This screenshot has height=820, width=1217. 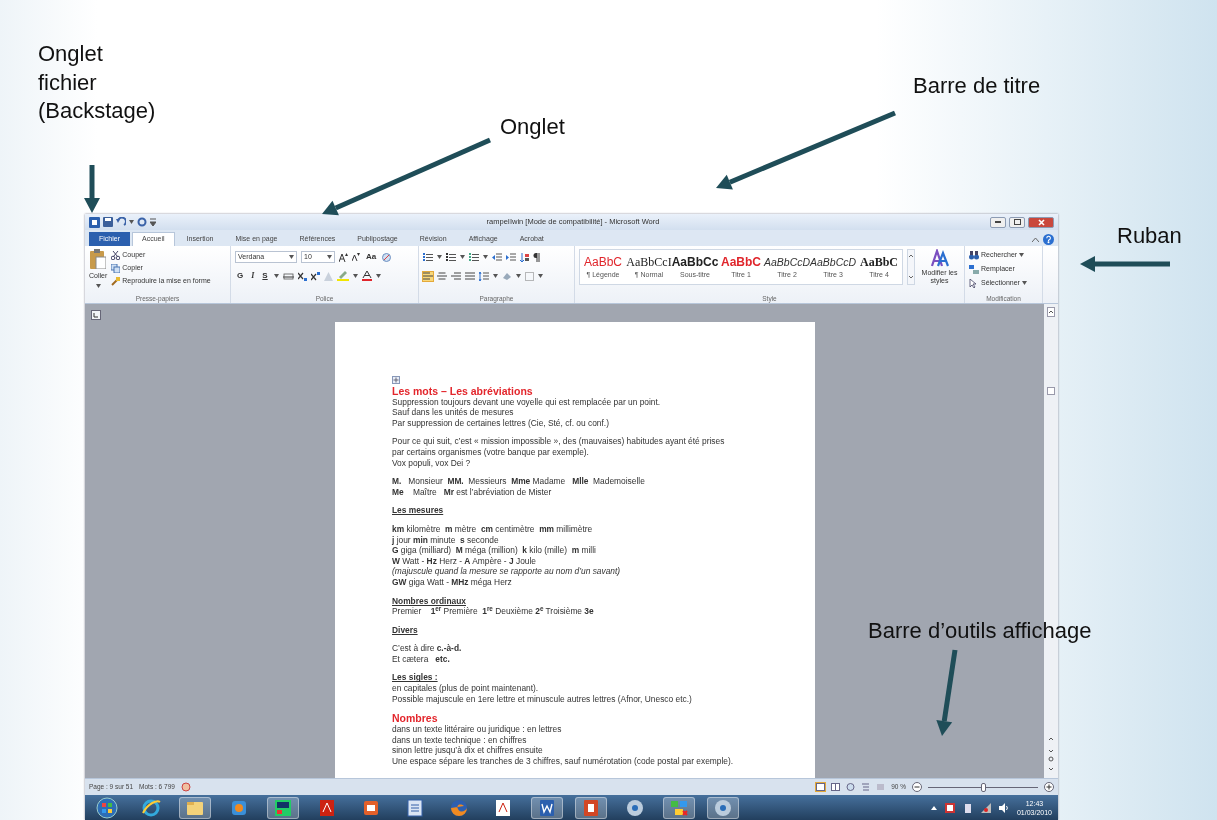 What do you see at coordinates (418, 510) in the screenshot?
I see `heading: Les mesures` at bounding box center [418, 510].